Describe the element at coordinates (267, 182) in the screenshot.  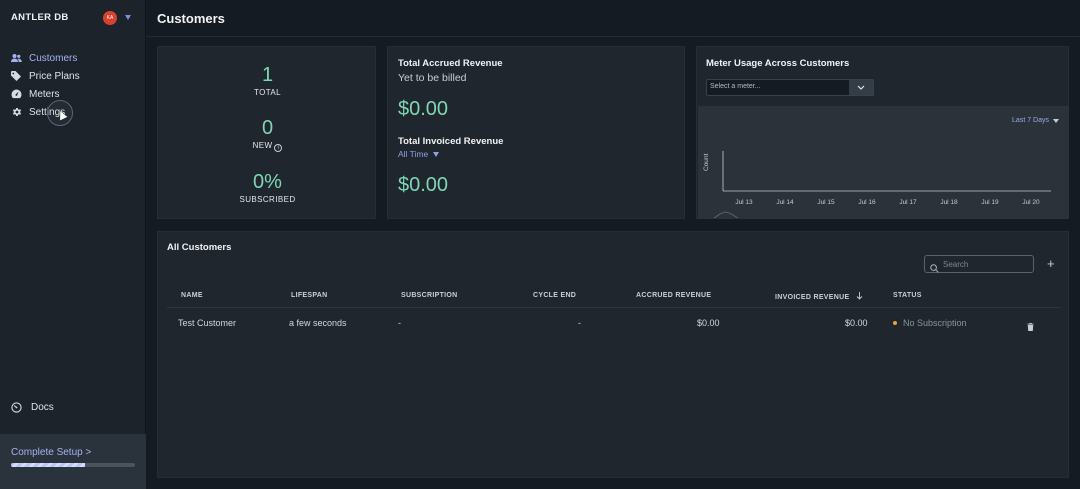
I see `stat-subscribed-value: 0%` at that location.